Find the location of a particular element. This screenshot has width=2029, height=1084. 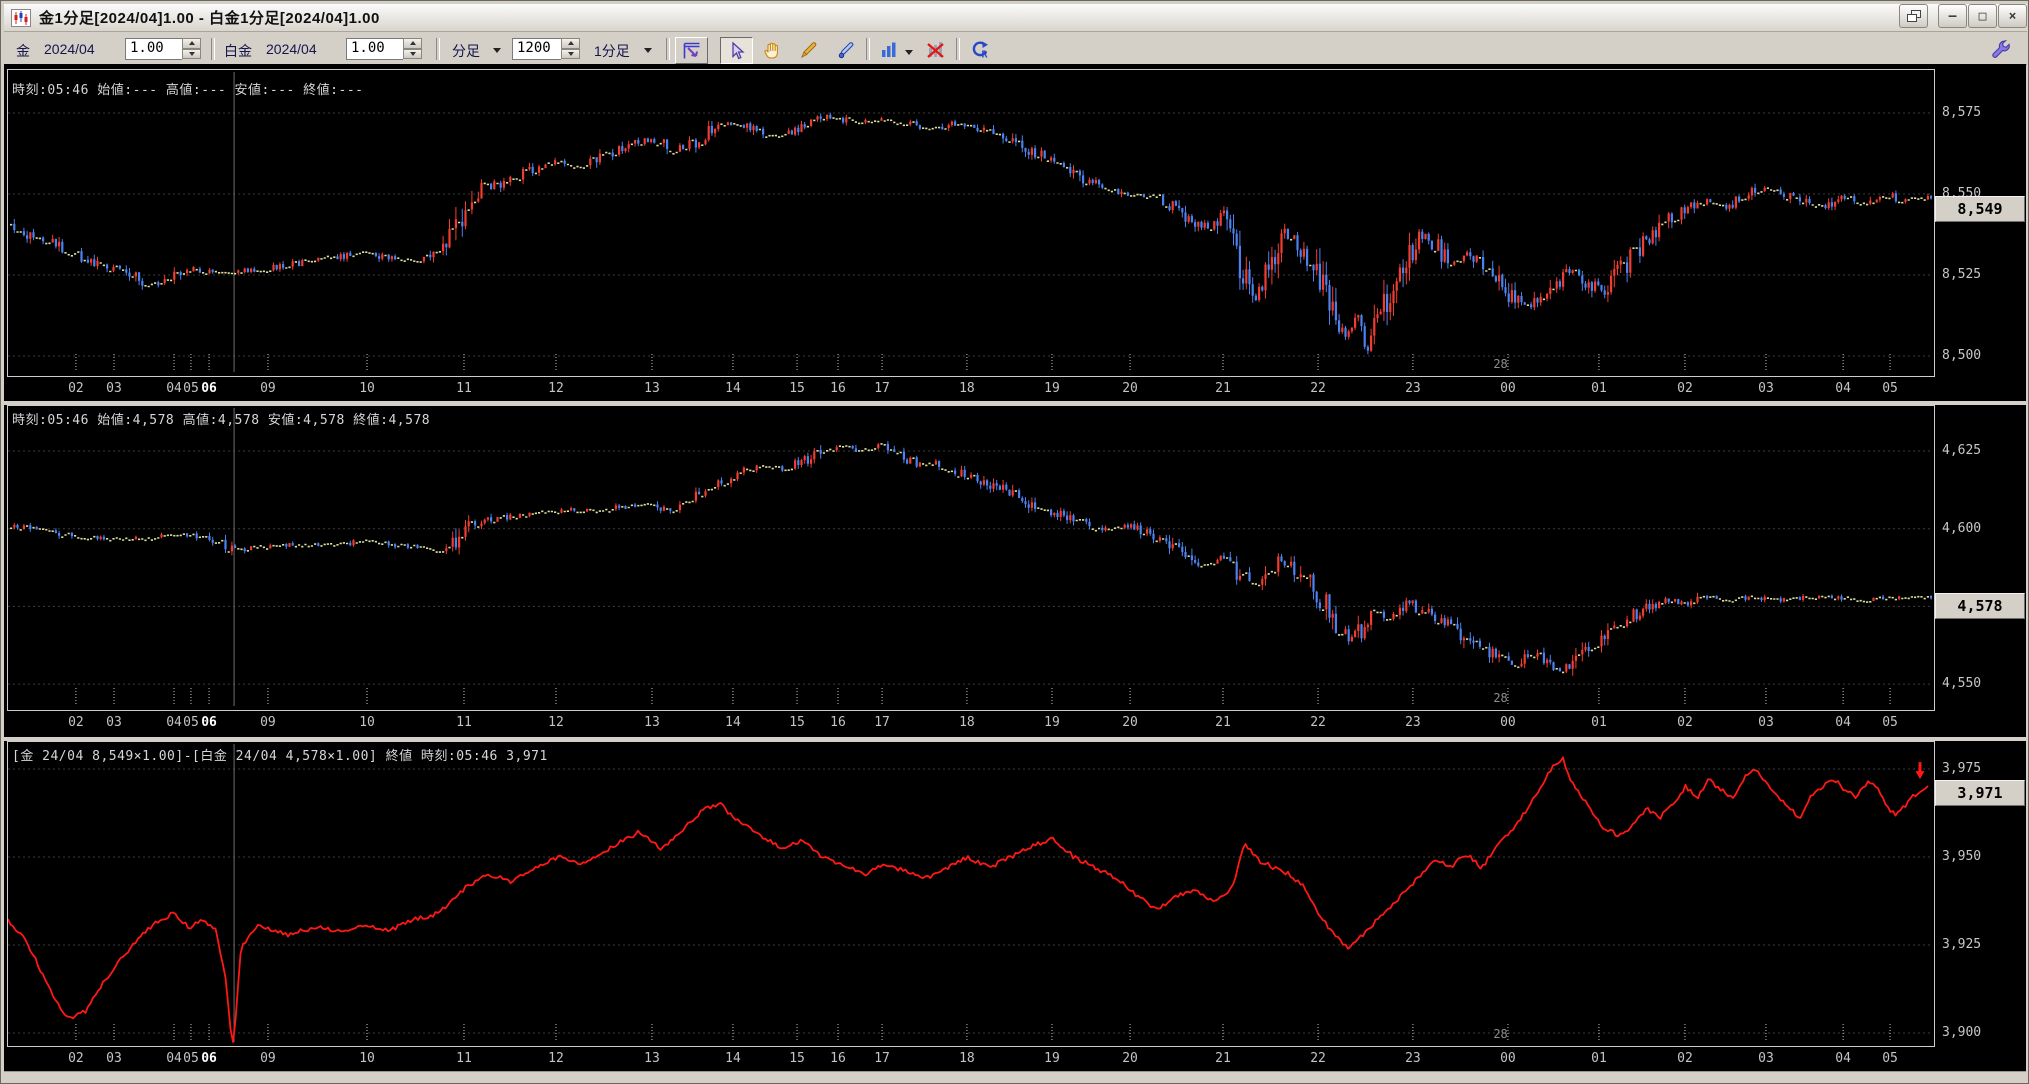

bar-chart-icon is located at coordinates (888, 49).